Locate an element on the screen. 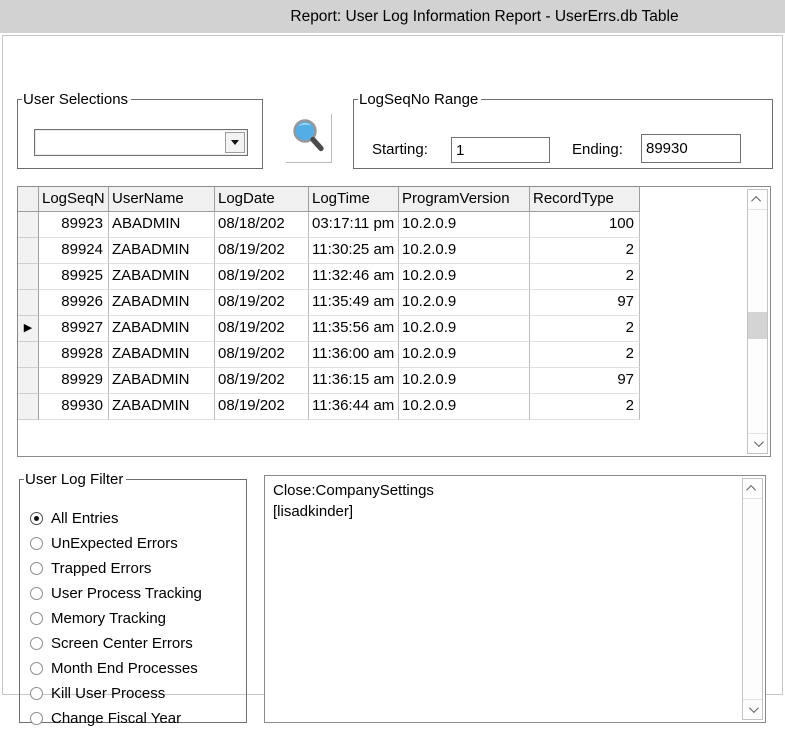 The height and width of the screenshot is (731, 785). radio-option-kill-user-process: Kill User Process is located at coordinates (136, 693).